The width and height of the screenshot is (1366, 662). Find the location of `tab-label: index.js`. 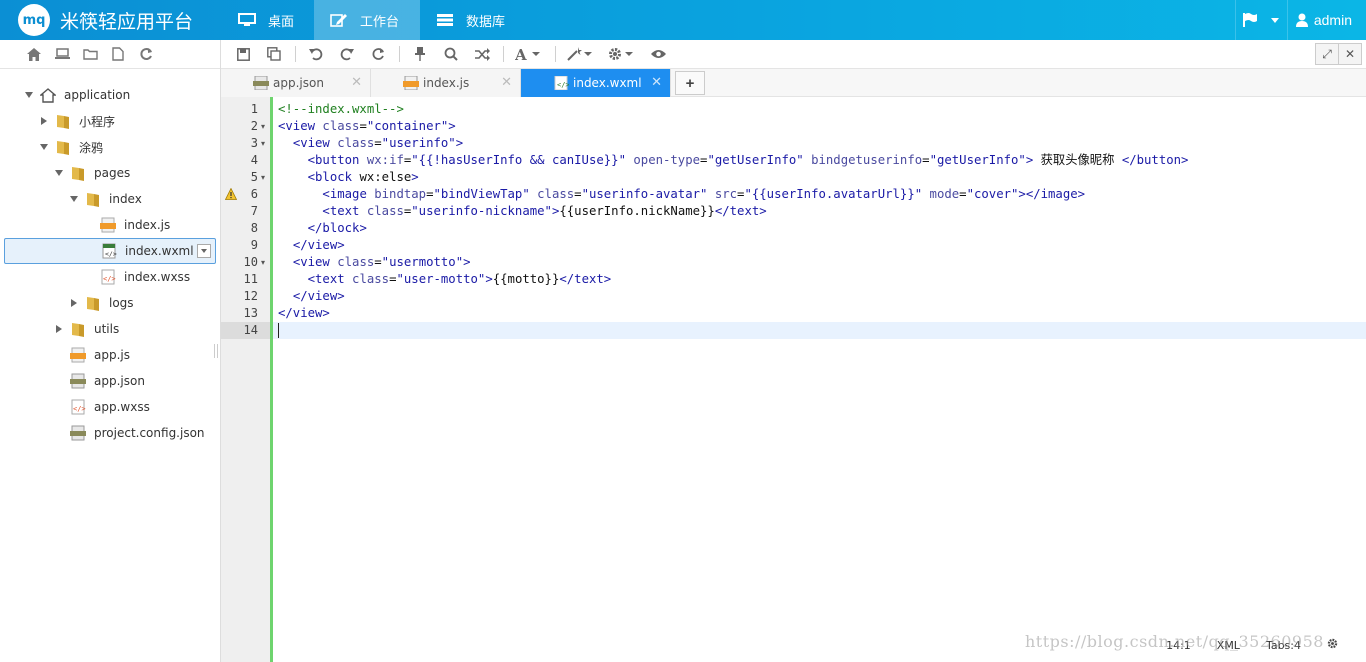

tab-label: index.js is located at coordinates (446, 83).